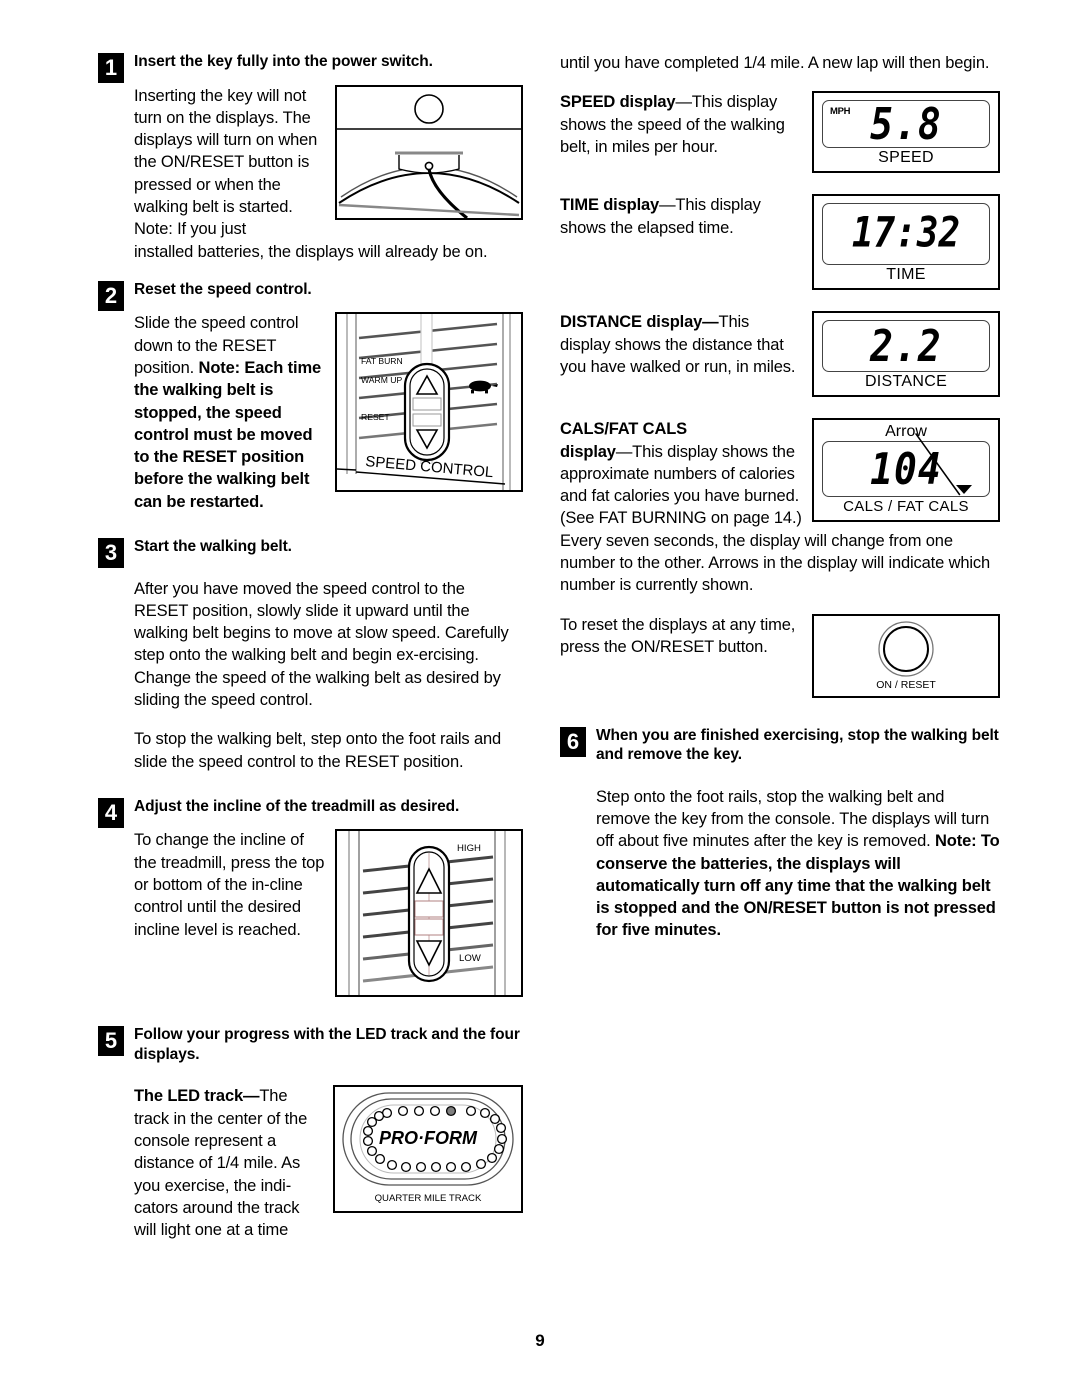  What do you see at coordinates (623, 429) in the screenshot?
I see `cals-description-bold-1: CALS/FAT CALS` at bounding box center [623, 429].